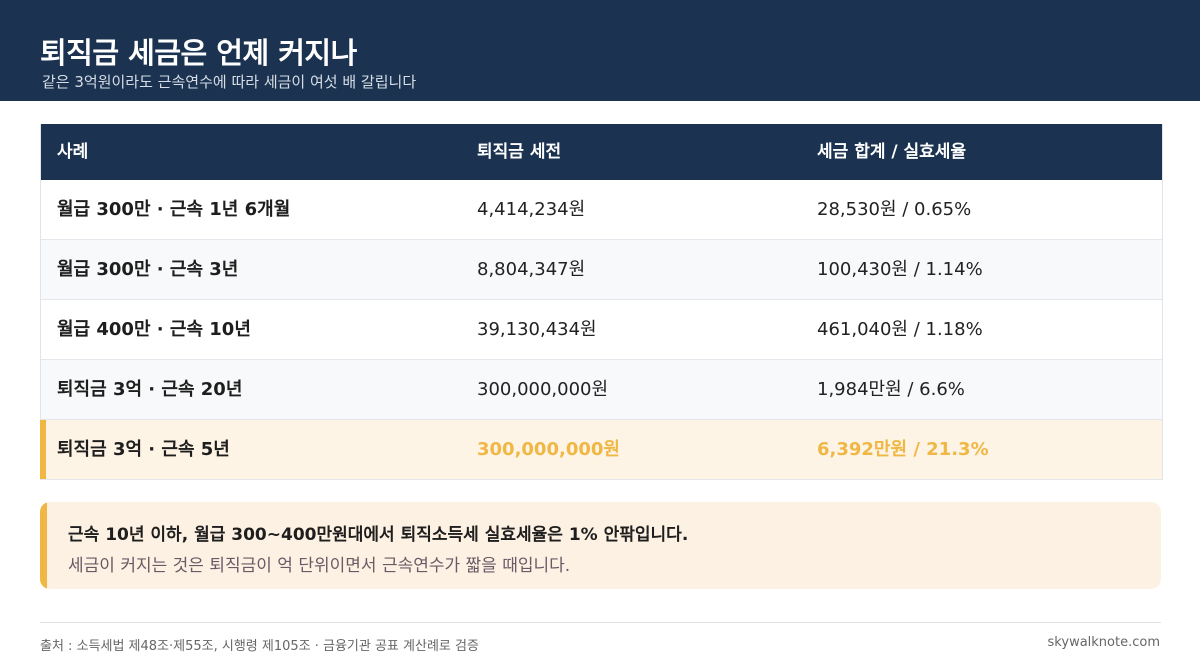  Describe the element at coordinates (174, 209) in the screenshot. I see `case-cell: 월급 300만 · 근속 1년 6개월` at that location.